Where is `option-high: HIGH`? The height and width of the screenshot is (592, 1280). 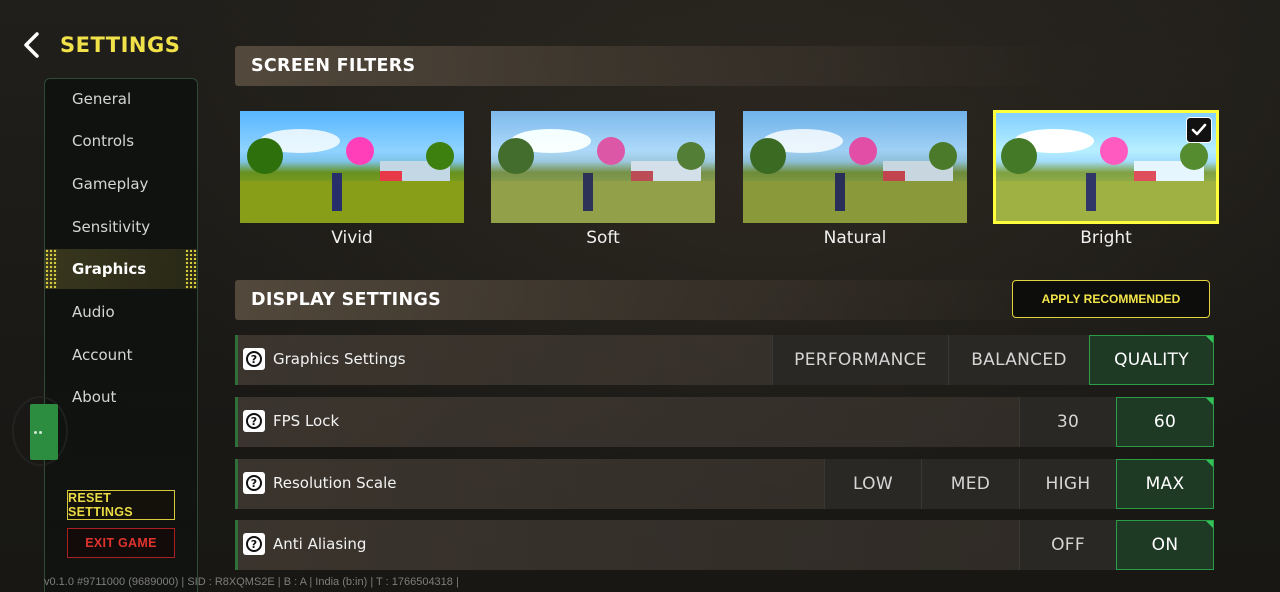 option-high: HIGH is located at coordinates (1067, 484).